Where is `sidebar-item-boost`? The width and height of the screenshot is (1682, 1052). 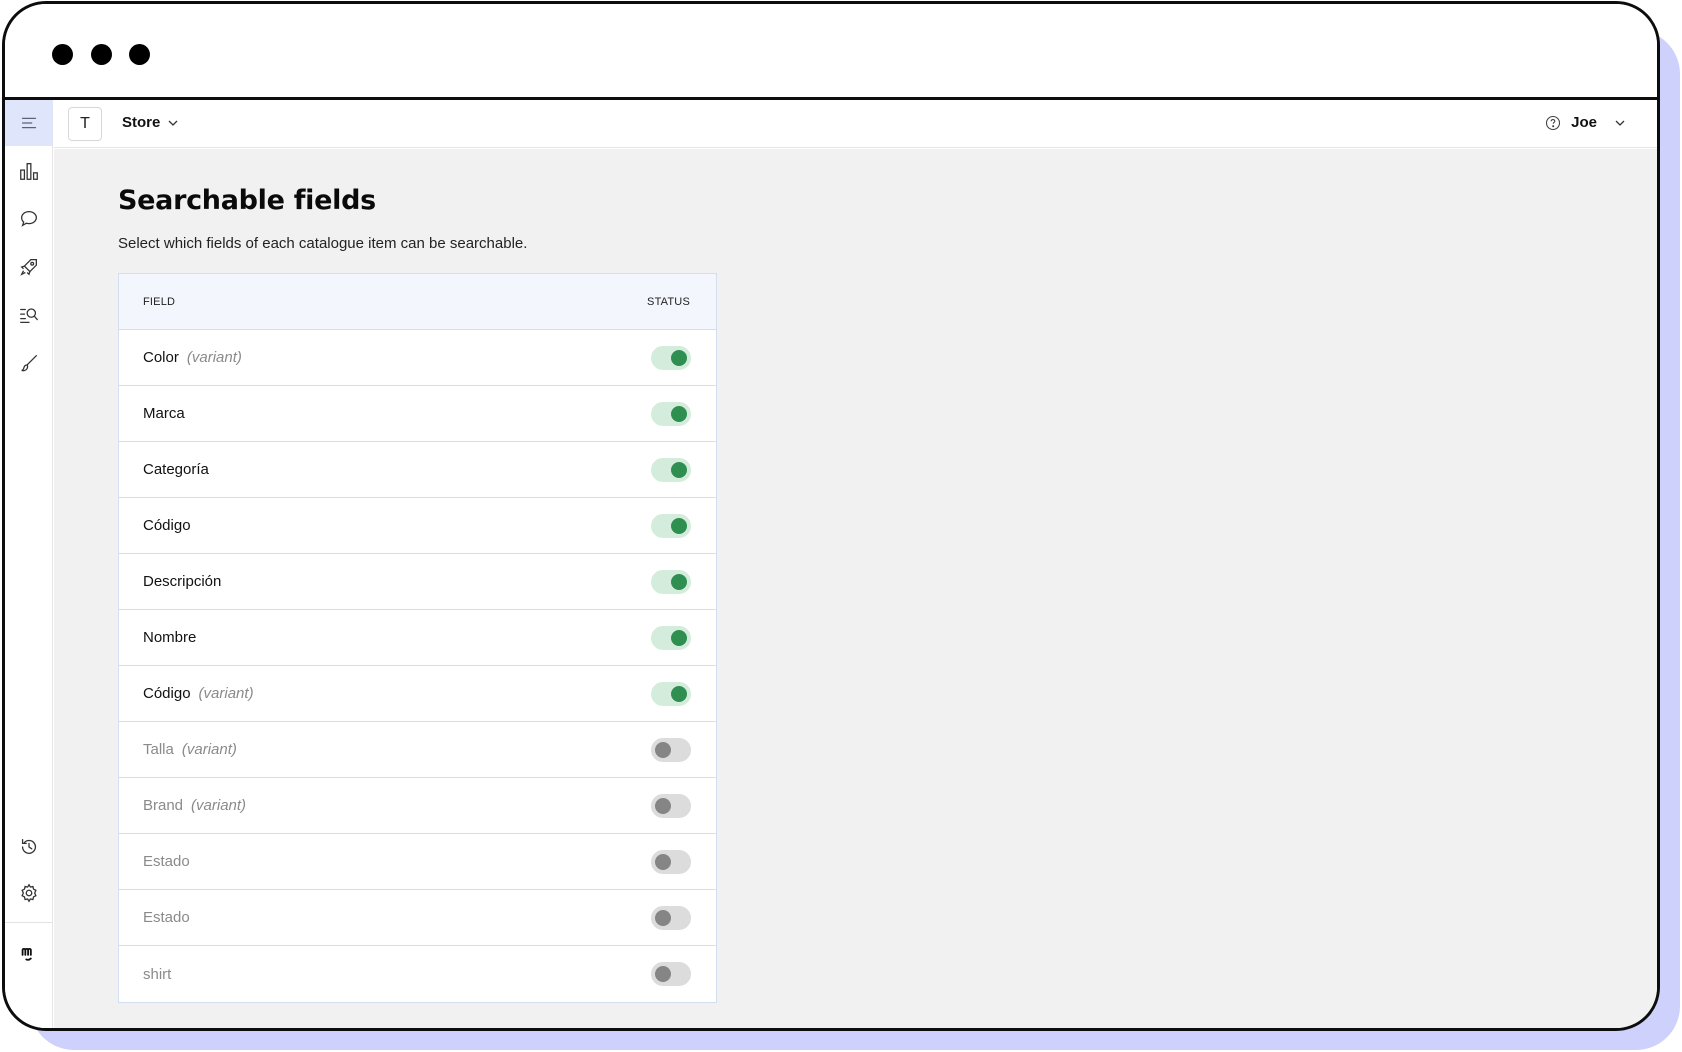 sidebar-item-boost is located at coordinates (29, 267).